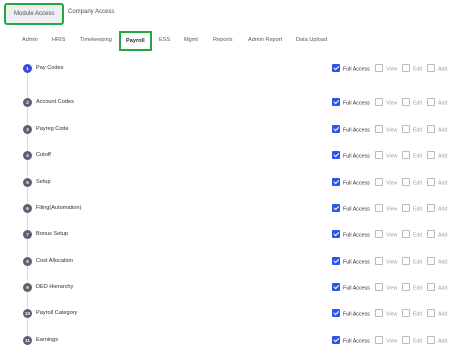 This screenshot has width=474, height=348. I want to click on tab-hris: HRIS, so click(58, 40).